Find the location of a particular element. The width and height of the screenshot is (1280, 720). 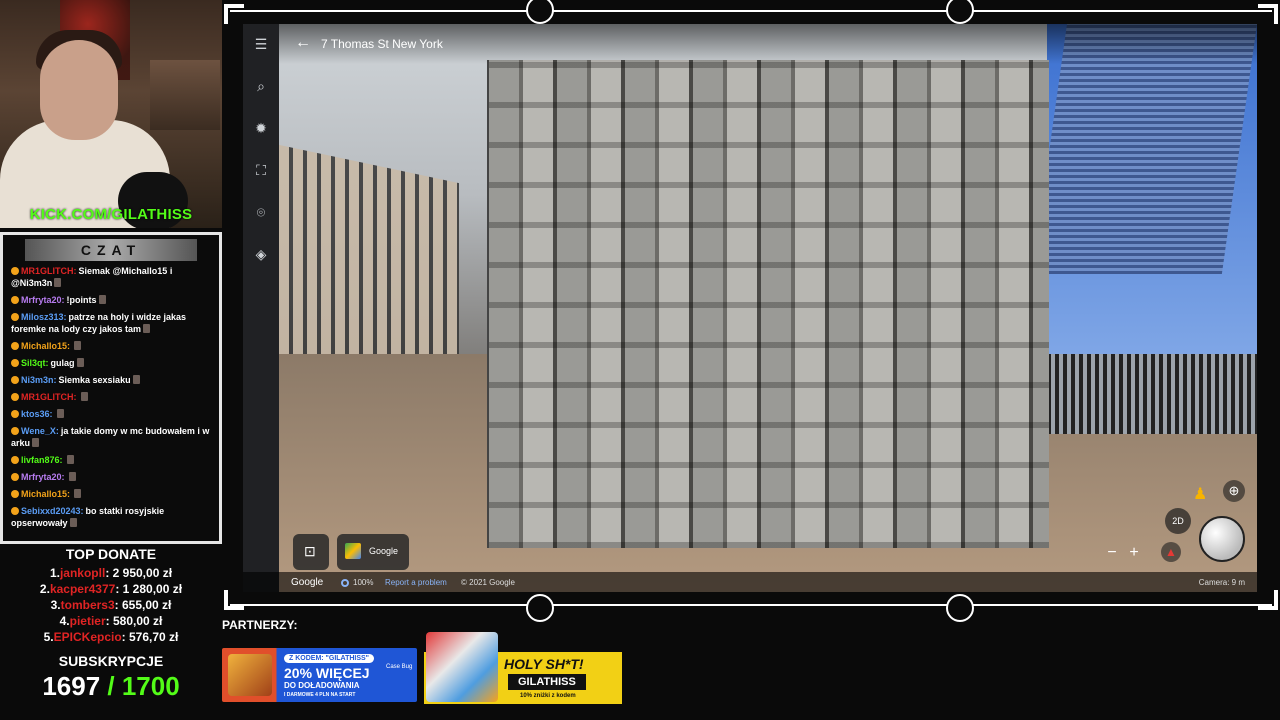

treasure-chest-icon is located at coordinates (250, 675).